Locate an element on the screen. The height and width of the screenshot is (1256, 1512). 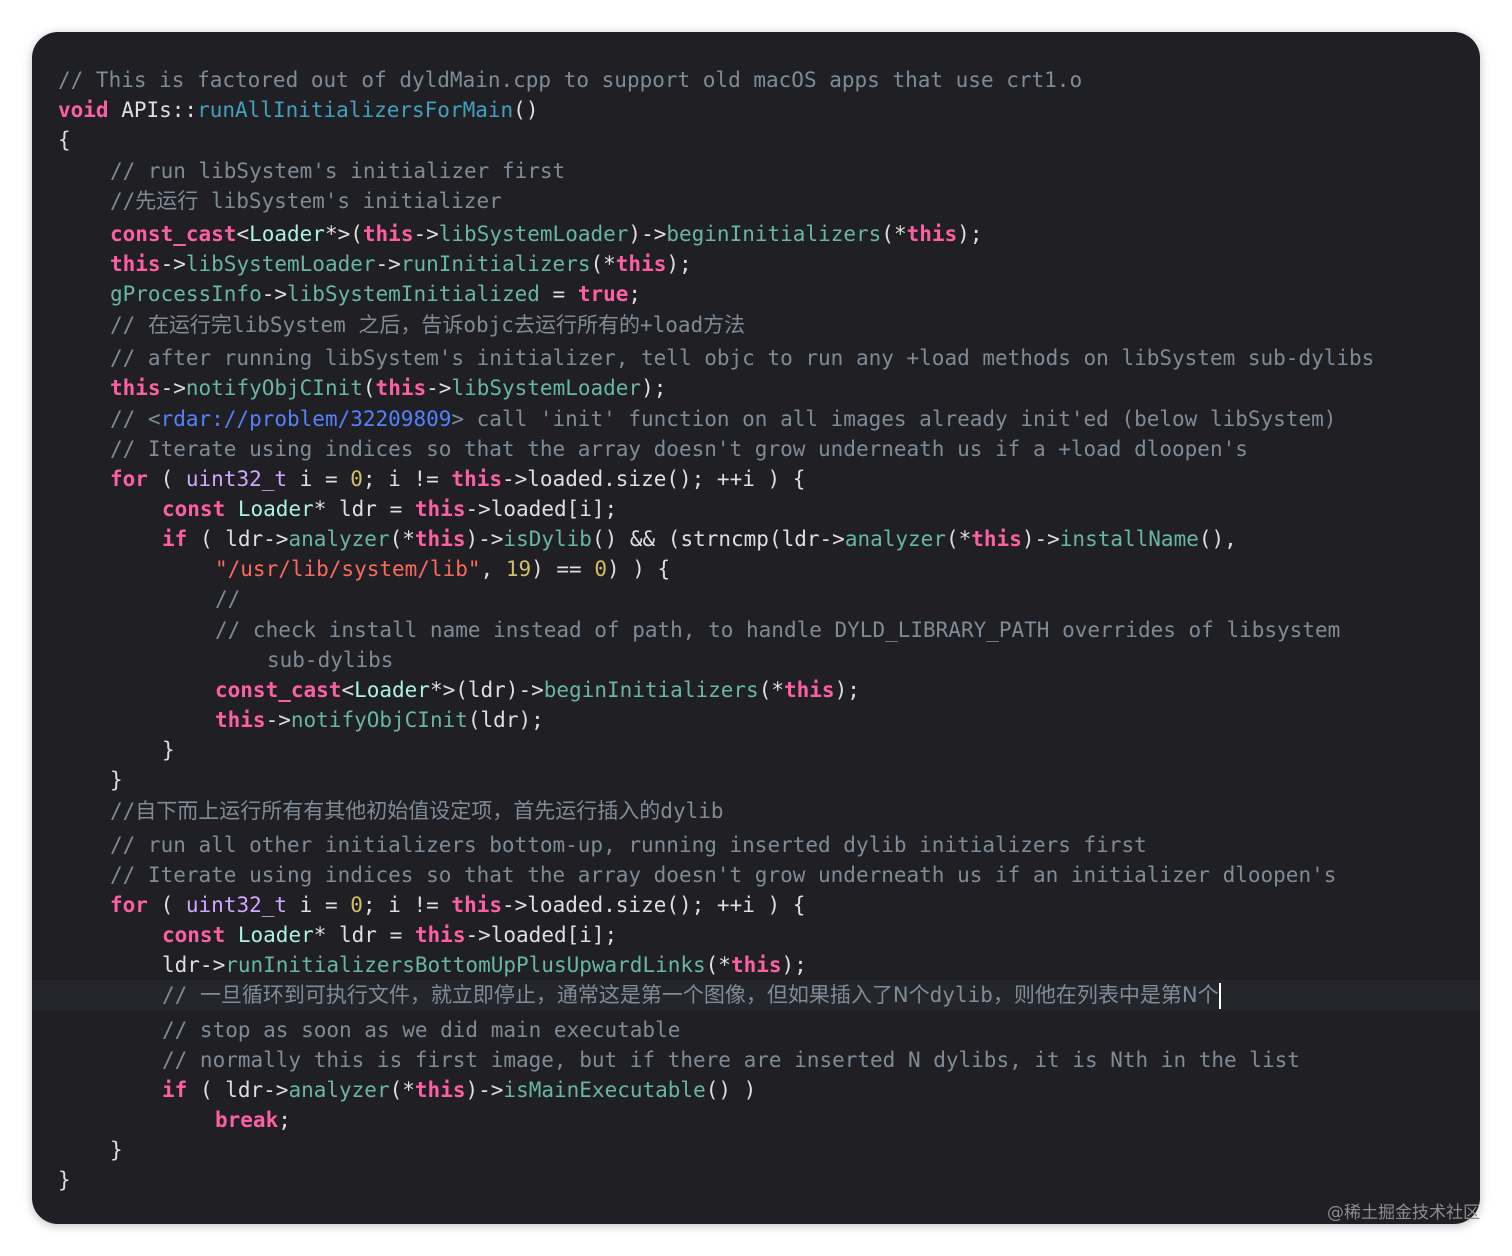
code-line: //先运行 libSystem's initializer is located at coordinates (756, 201).